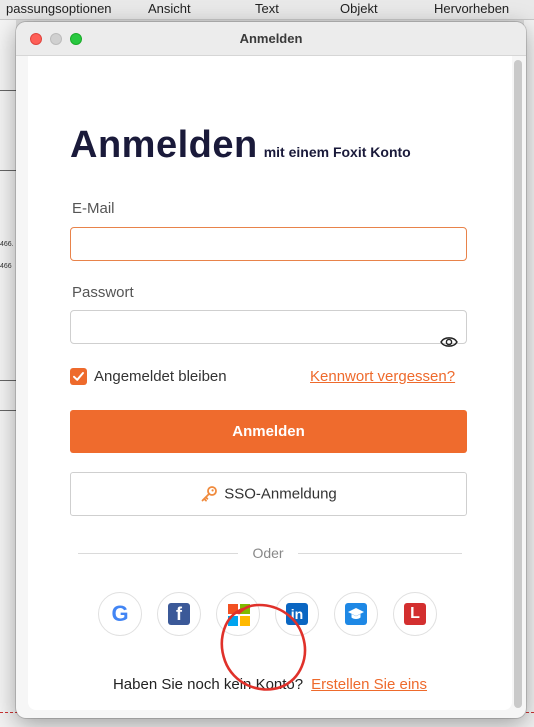 Image resolution: width=534 pixels, height=727 pixels. I want to click on checkmark-icon, so click(78, 376).